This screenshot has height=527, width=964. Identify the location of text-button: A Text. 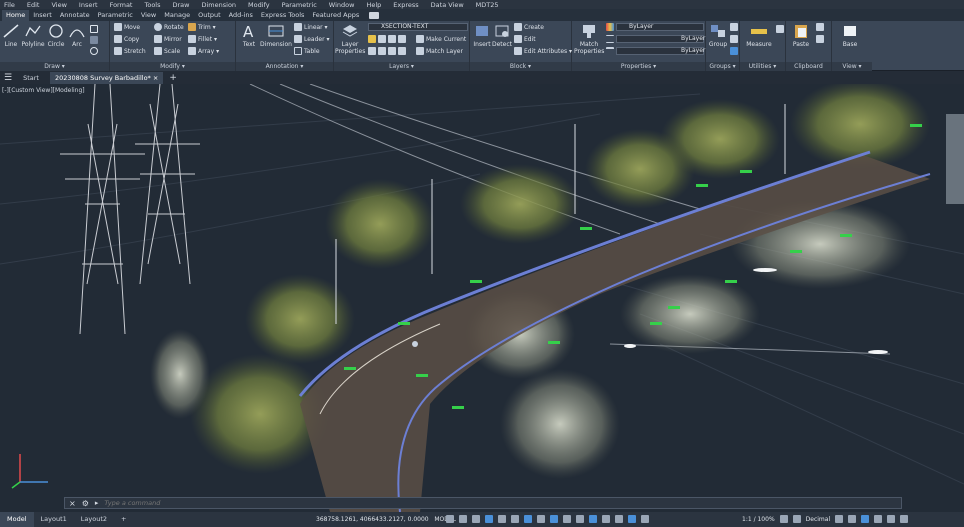
(249, 35).